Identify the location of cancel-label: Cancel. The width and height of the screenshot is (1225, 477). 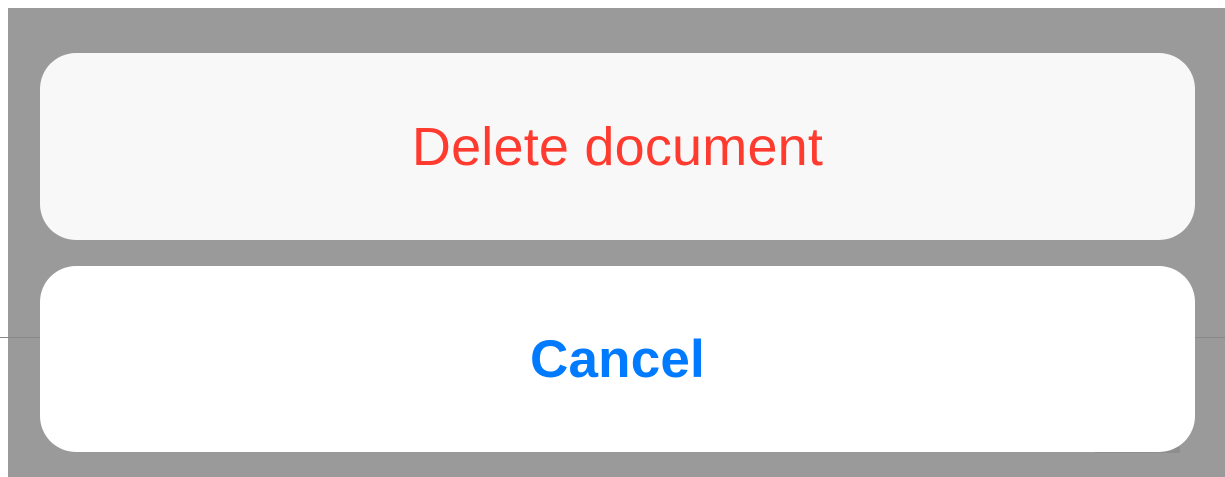
(617, 359).